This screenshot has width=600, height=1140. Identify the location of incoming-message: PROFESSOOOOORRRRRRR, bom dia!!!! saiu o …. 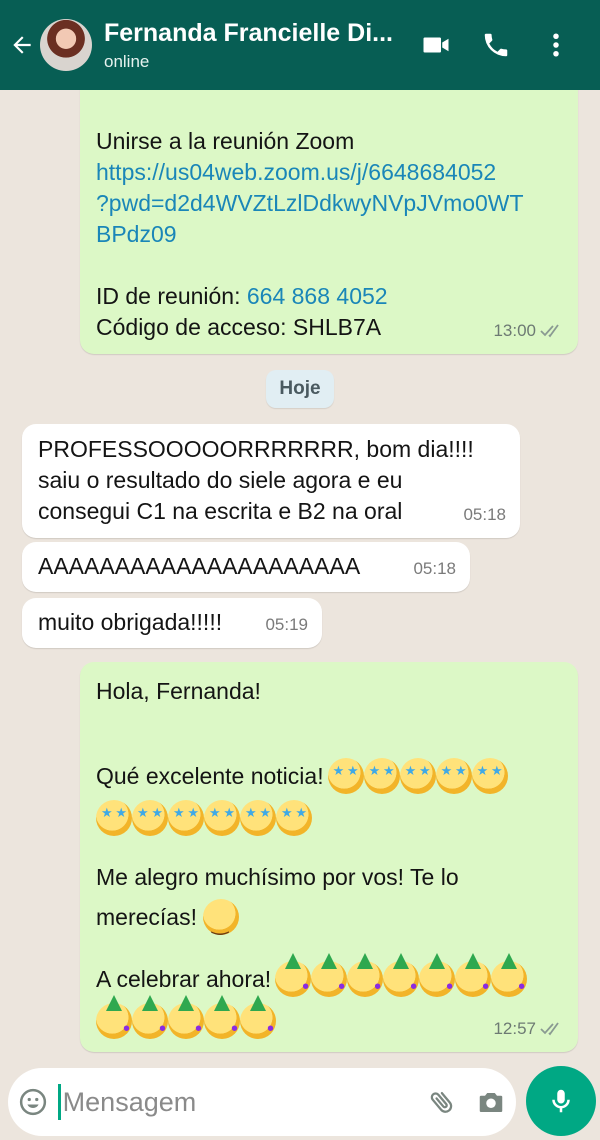
(271, 481).